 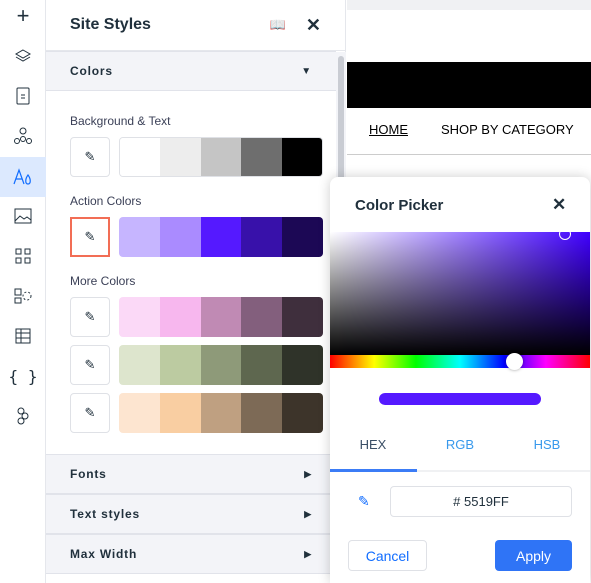 I want to click on site-styles-icon, so click(x=23, y=177).